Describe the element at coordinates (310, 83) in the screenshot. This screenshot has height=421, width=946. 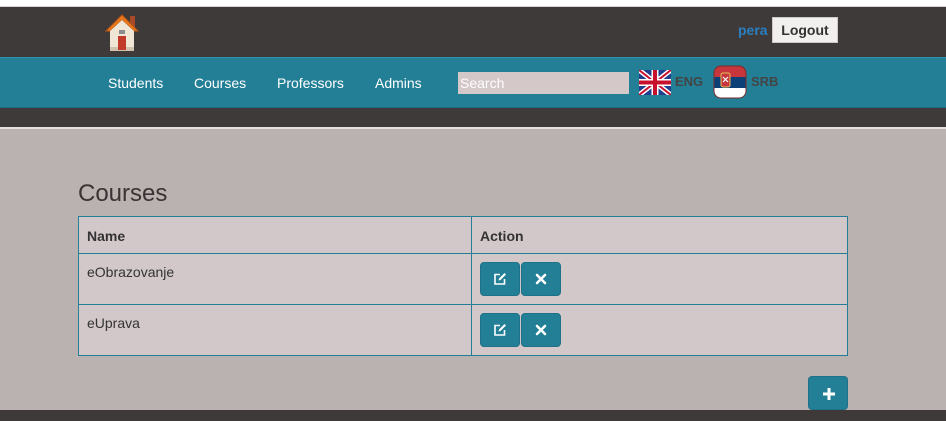
I see `nav-professors: Professors` at that location.